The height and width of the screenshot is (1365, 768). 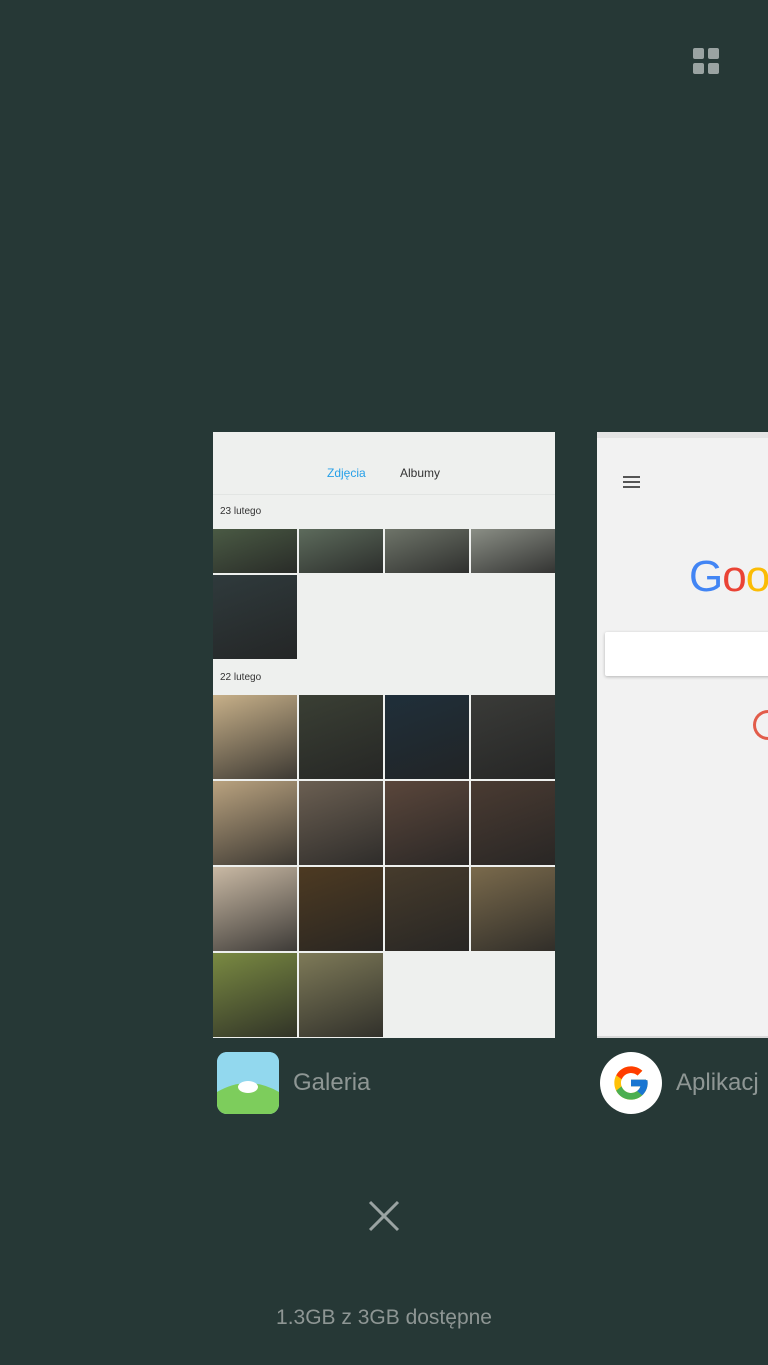 I want to click on tab-photos: Zdjęcia, so click(x=346, y=473).